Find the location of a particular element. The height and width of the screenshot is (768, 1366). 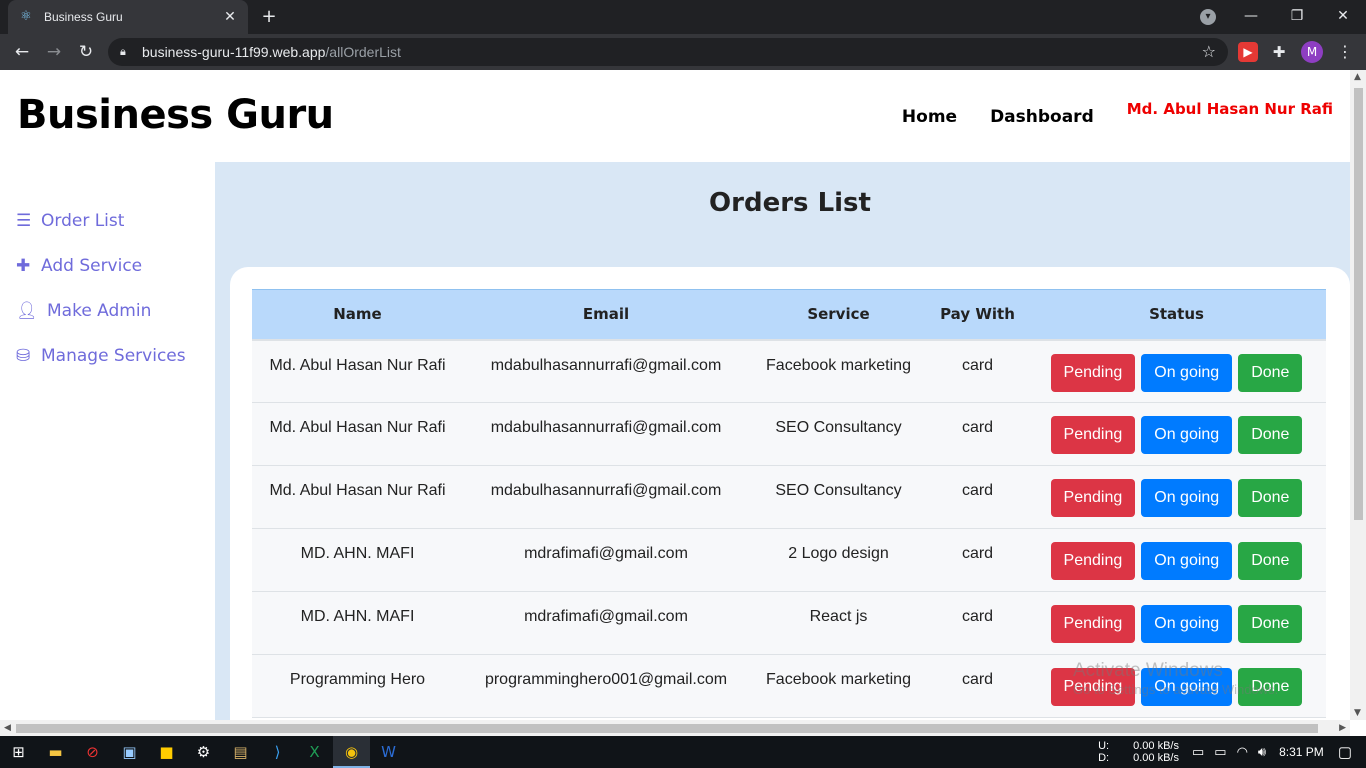

scroll-up-arrow-icon: ▲ is located at coordinates (1357, 77).